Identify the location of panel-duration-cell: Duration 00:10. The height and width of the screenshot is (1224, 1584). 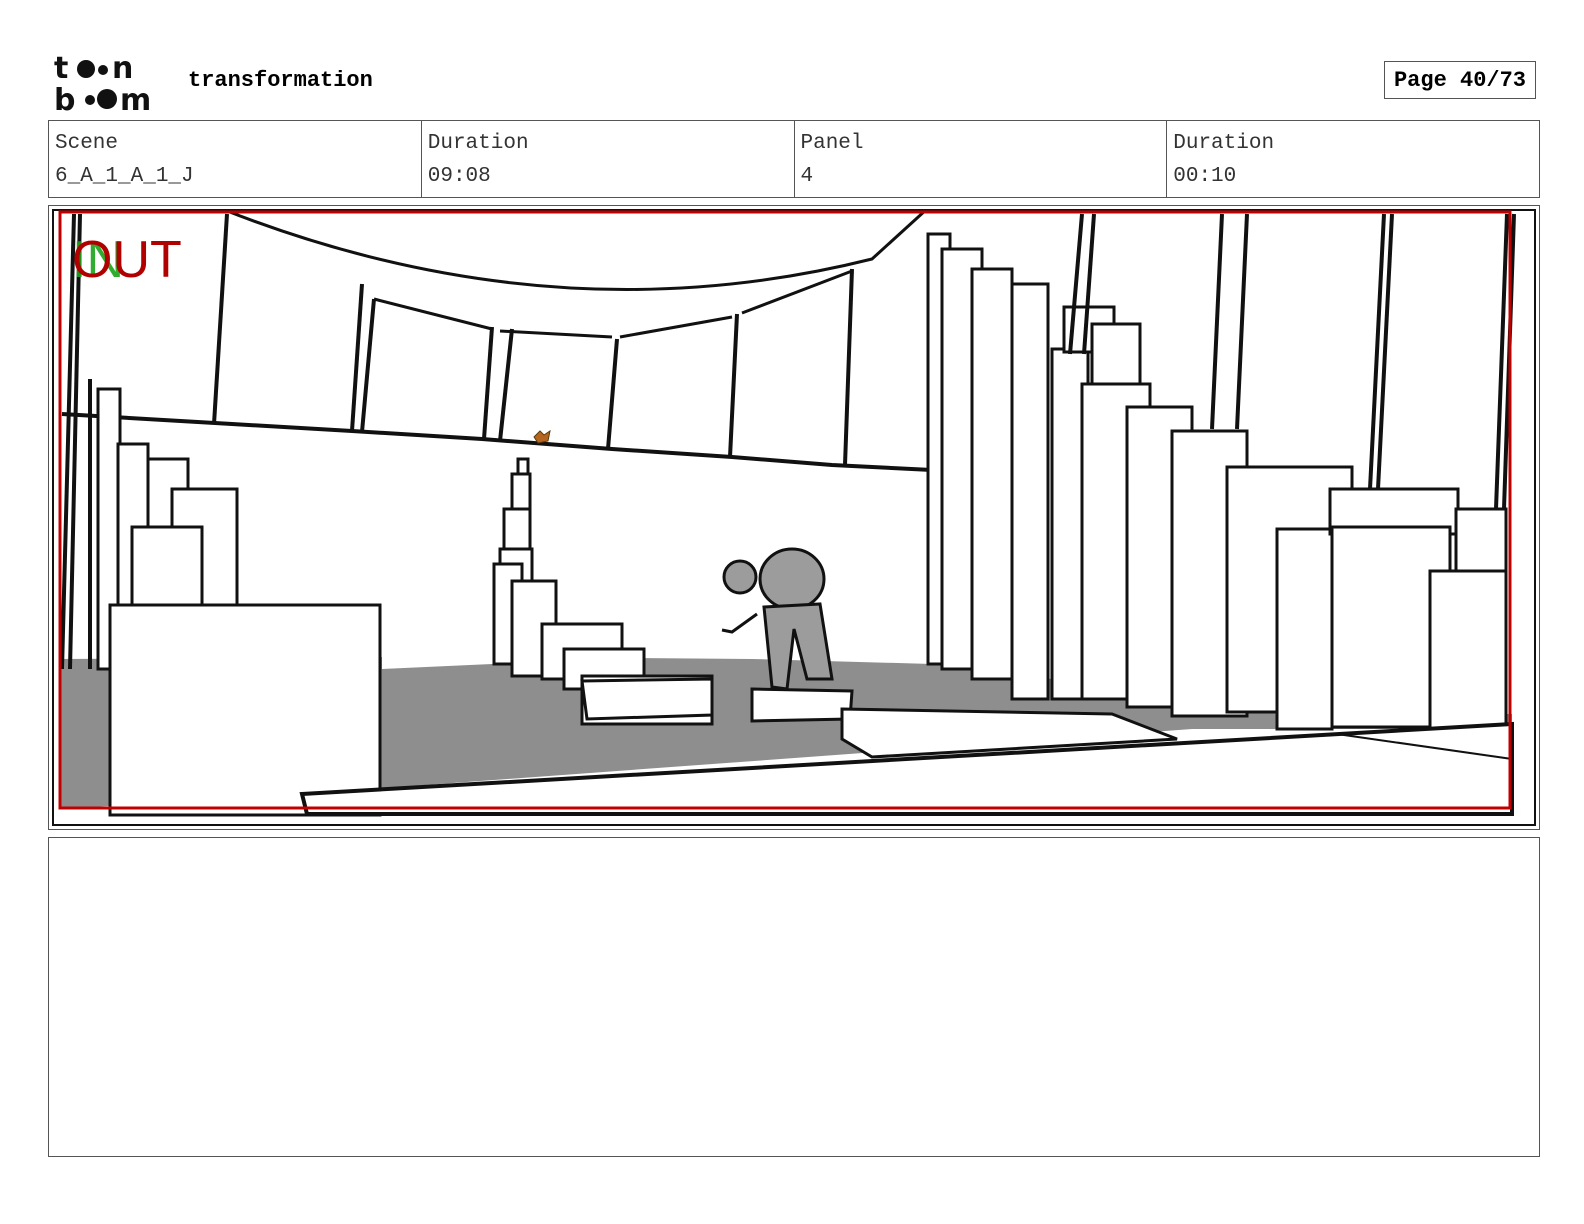
(1353, 159).